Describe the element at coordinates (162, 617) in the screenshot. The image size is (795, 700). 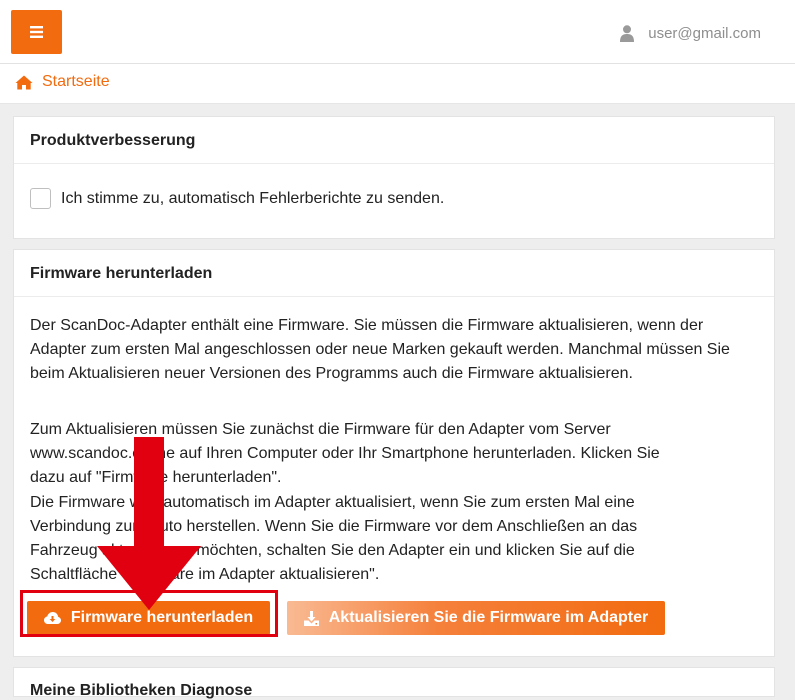
I see `download-firmware-label: Firmware herunterladen` at that location.